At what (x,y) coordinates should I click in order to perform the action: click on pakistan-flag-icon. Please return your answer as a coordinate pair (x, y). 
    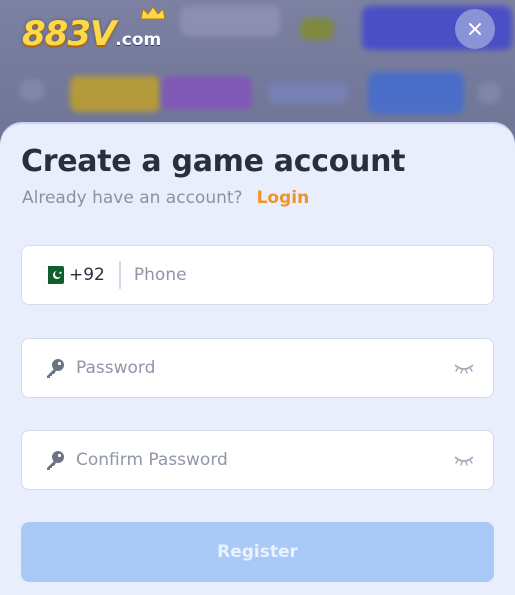
    Looking at the image, I should click on (54, 275).